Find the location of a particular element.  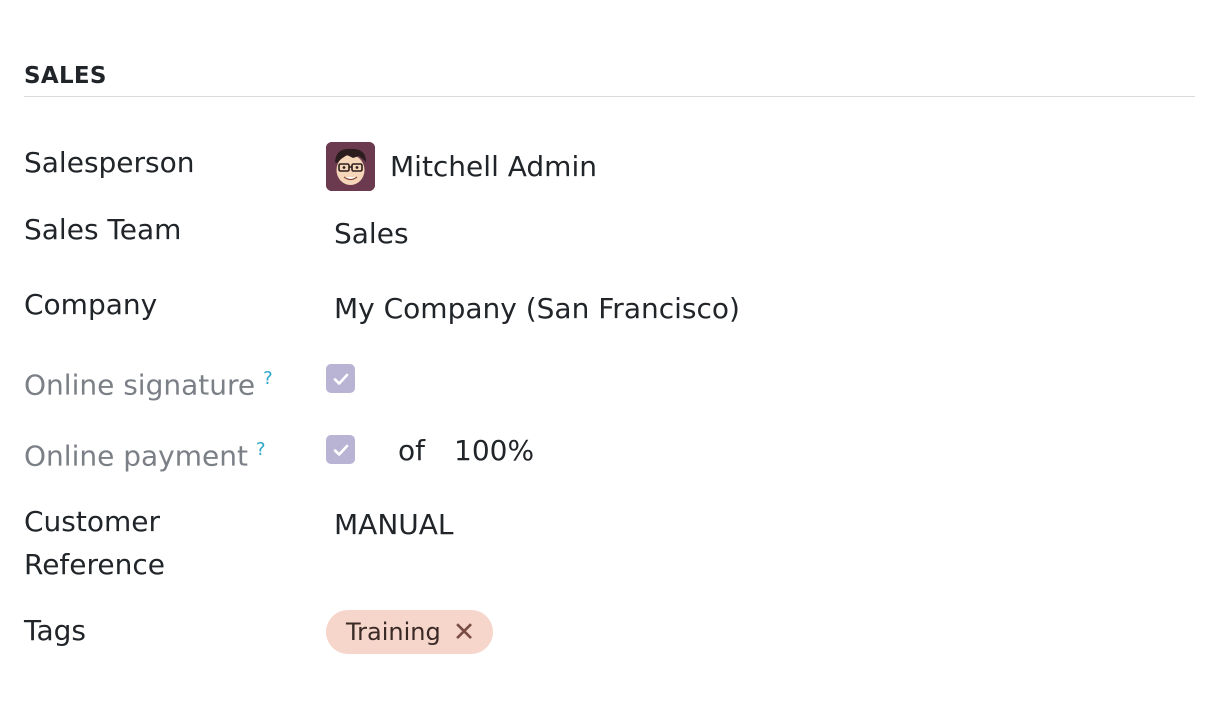

online-payment-of-text: of is located at coordinates (411, 450).